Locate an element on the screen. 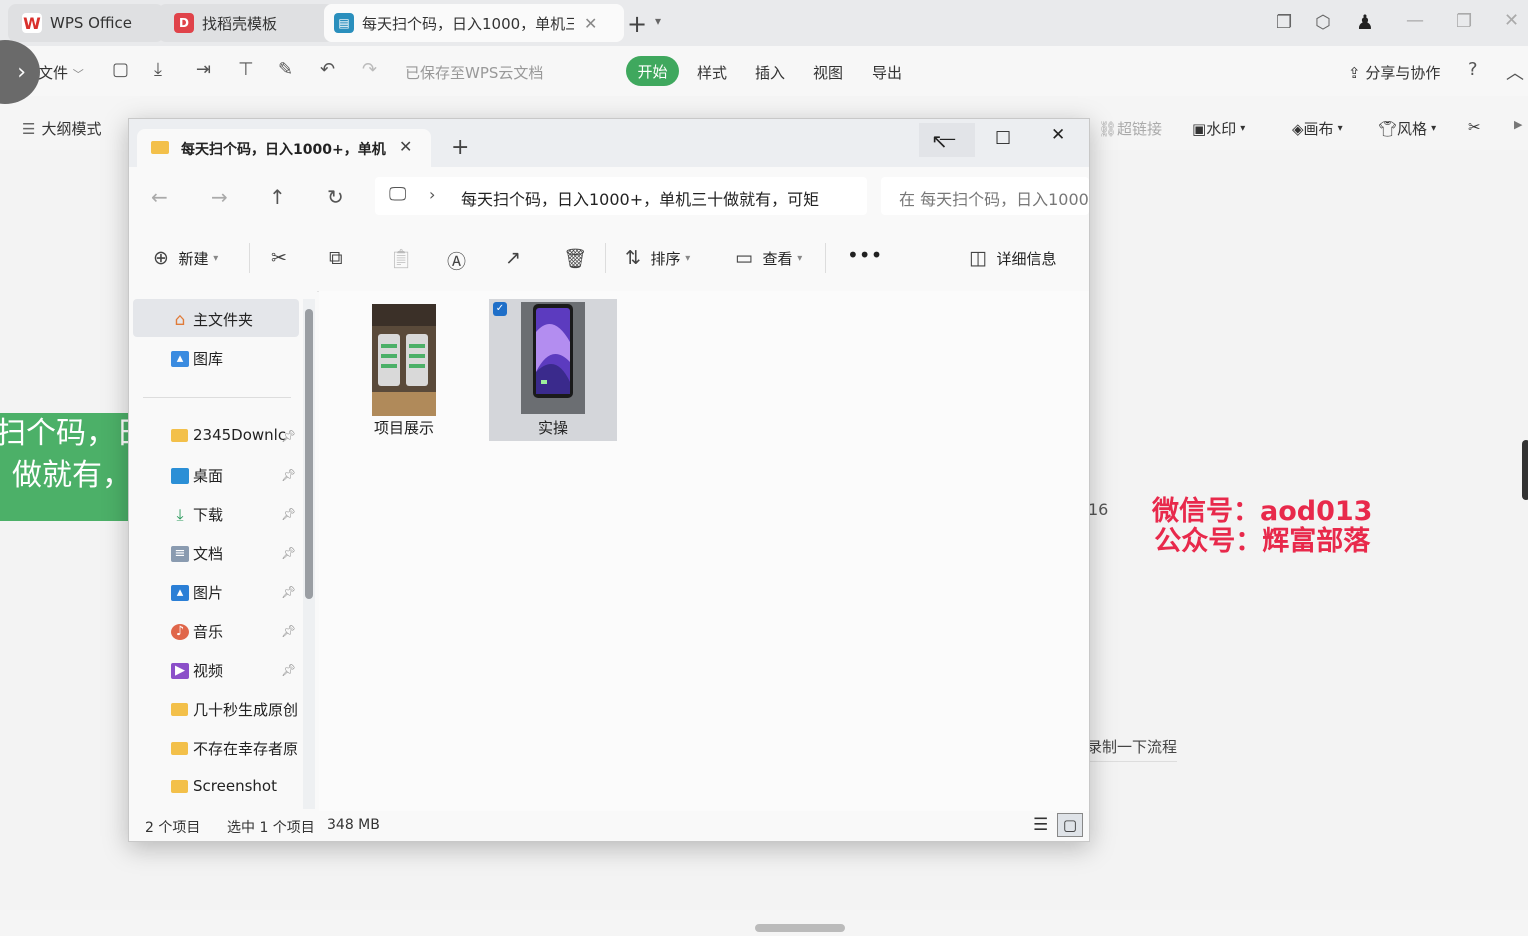  sort-button: ⇅ 排序 ▾ is located at coordinates (657, 258).